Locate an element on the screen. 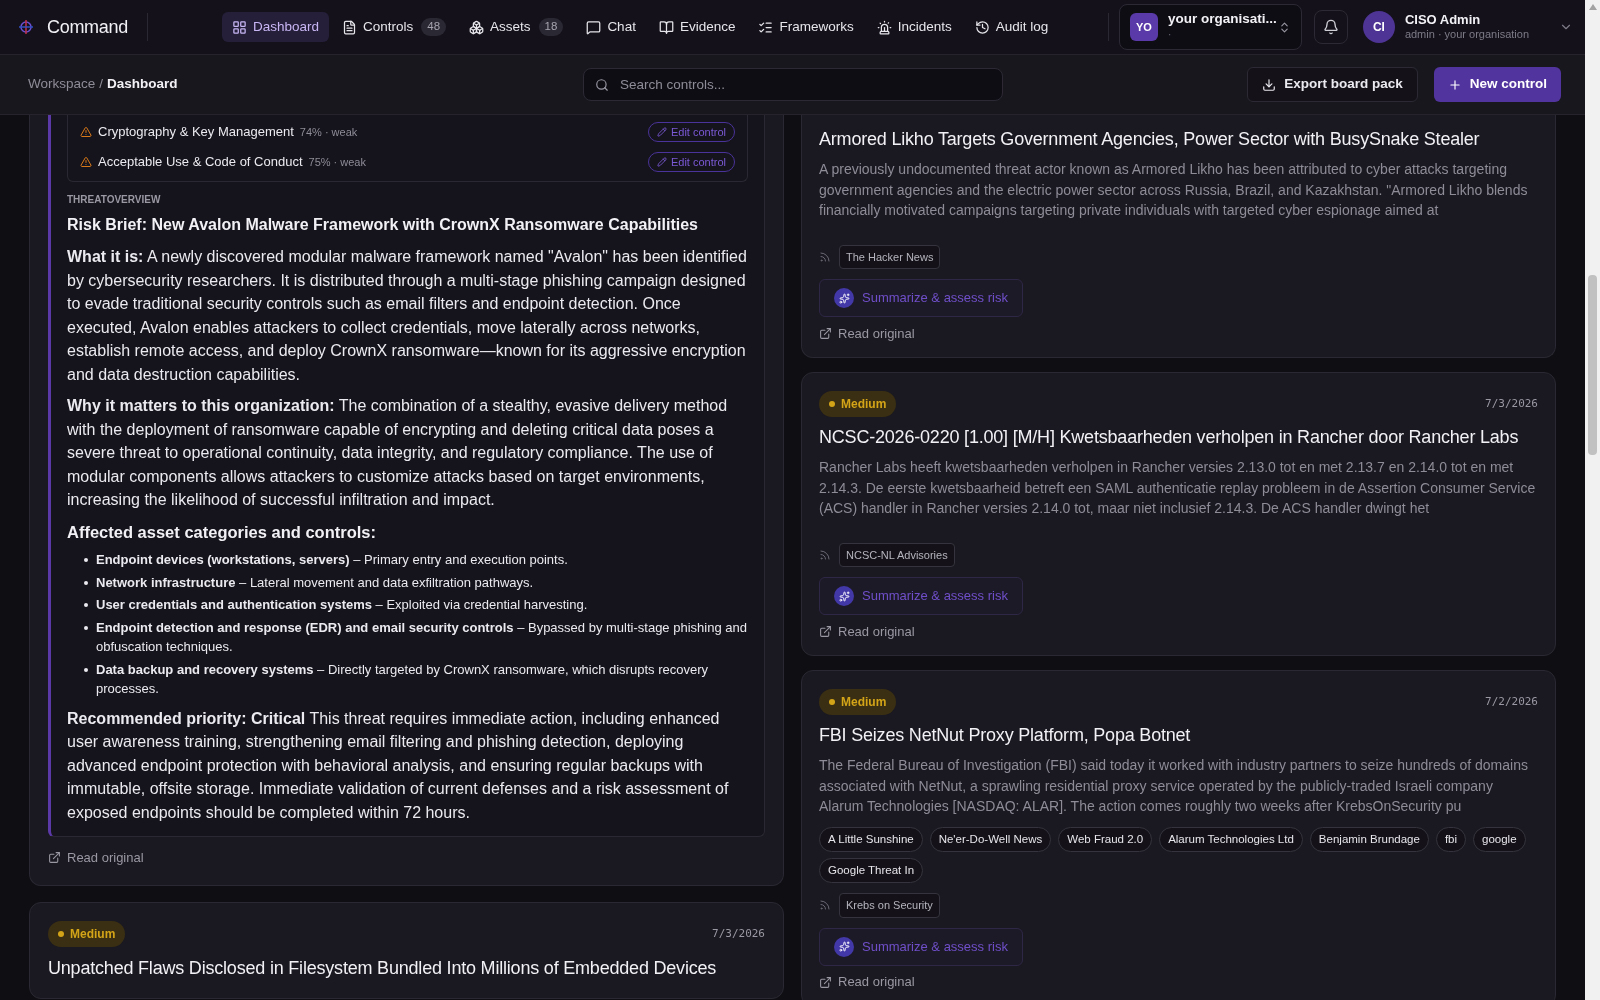  source-tag: Krebs on Security is located at coordinates (889, 905).